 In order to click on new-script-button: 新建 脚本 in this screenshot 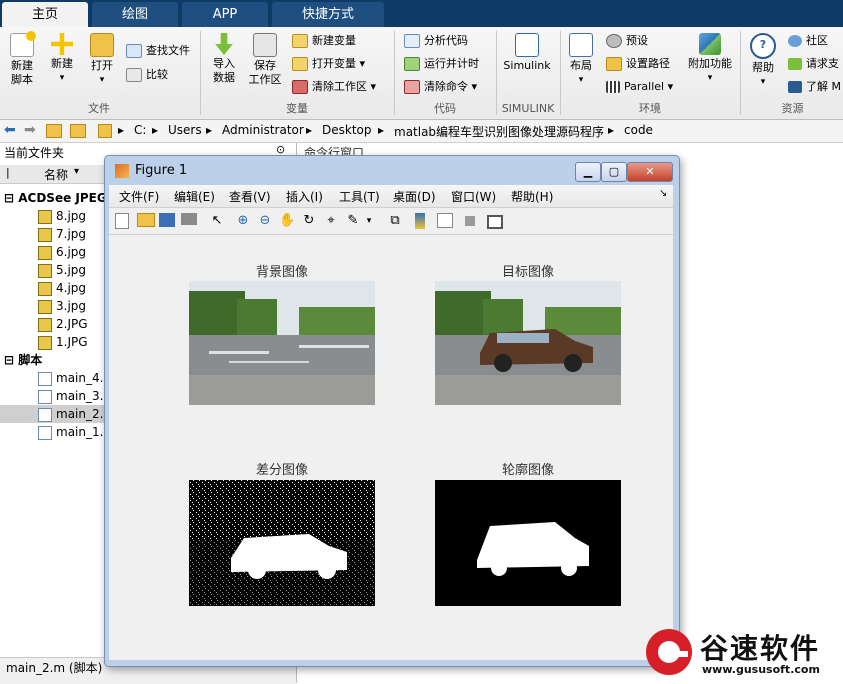, I will do `click(22, 59)`.